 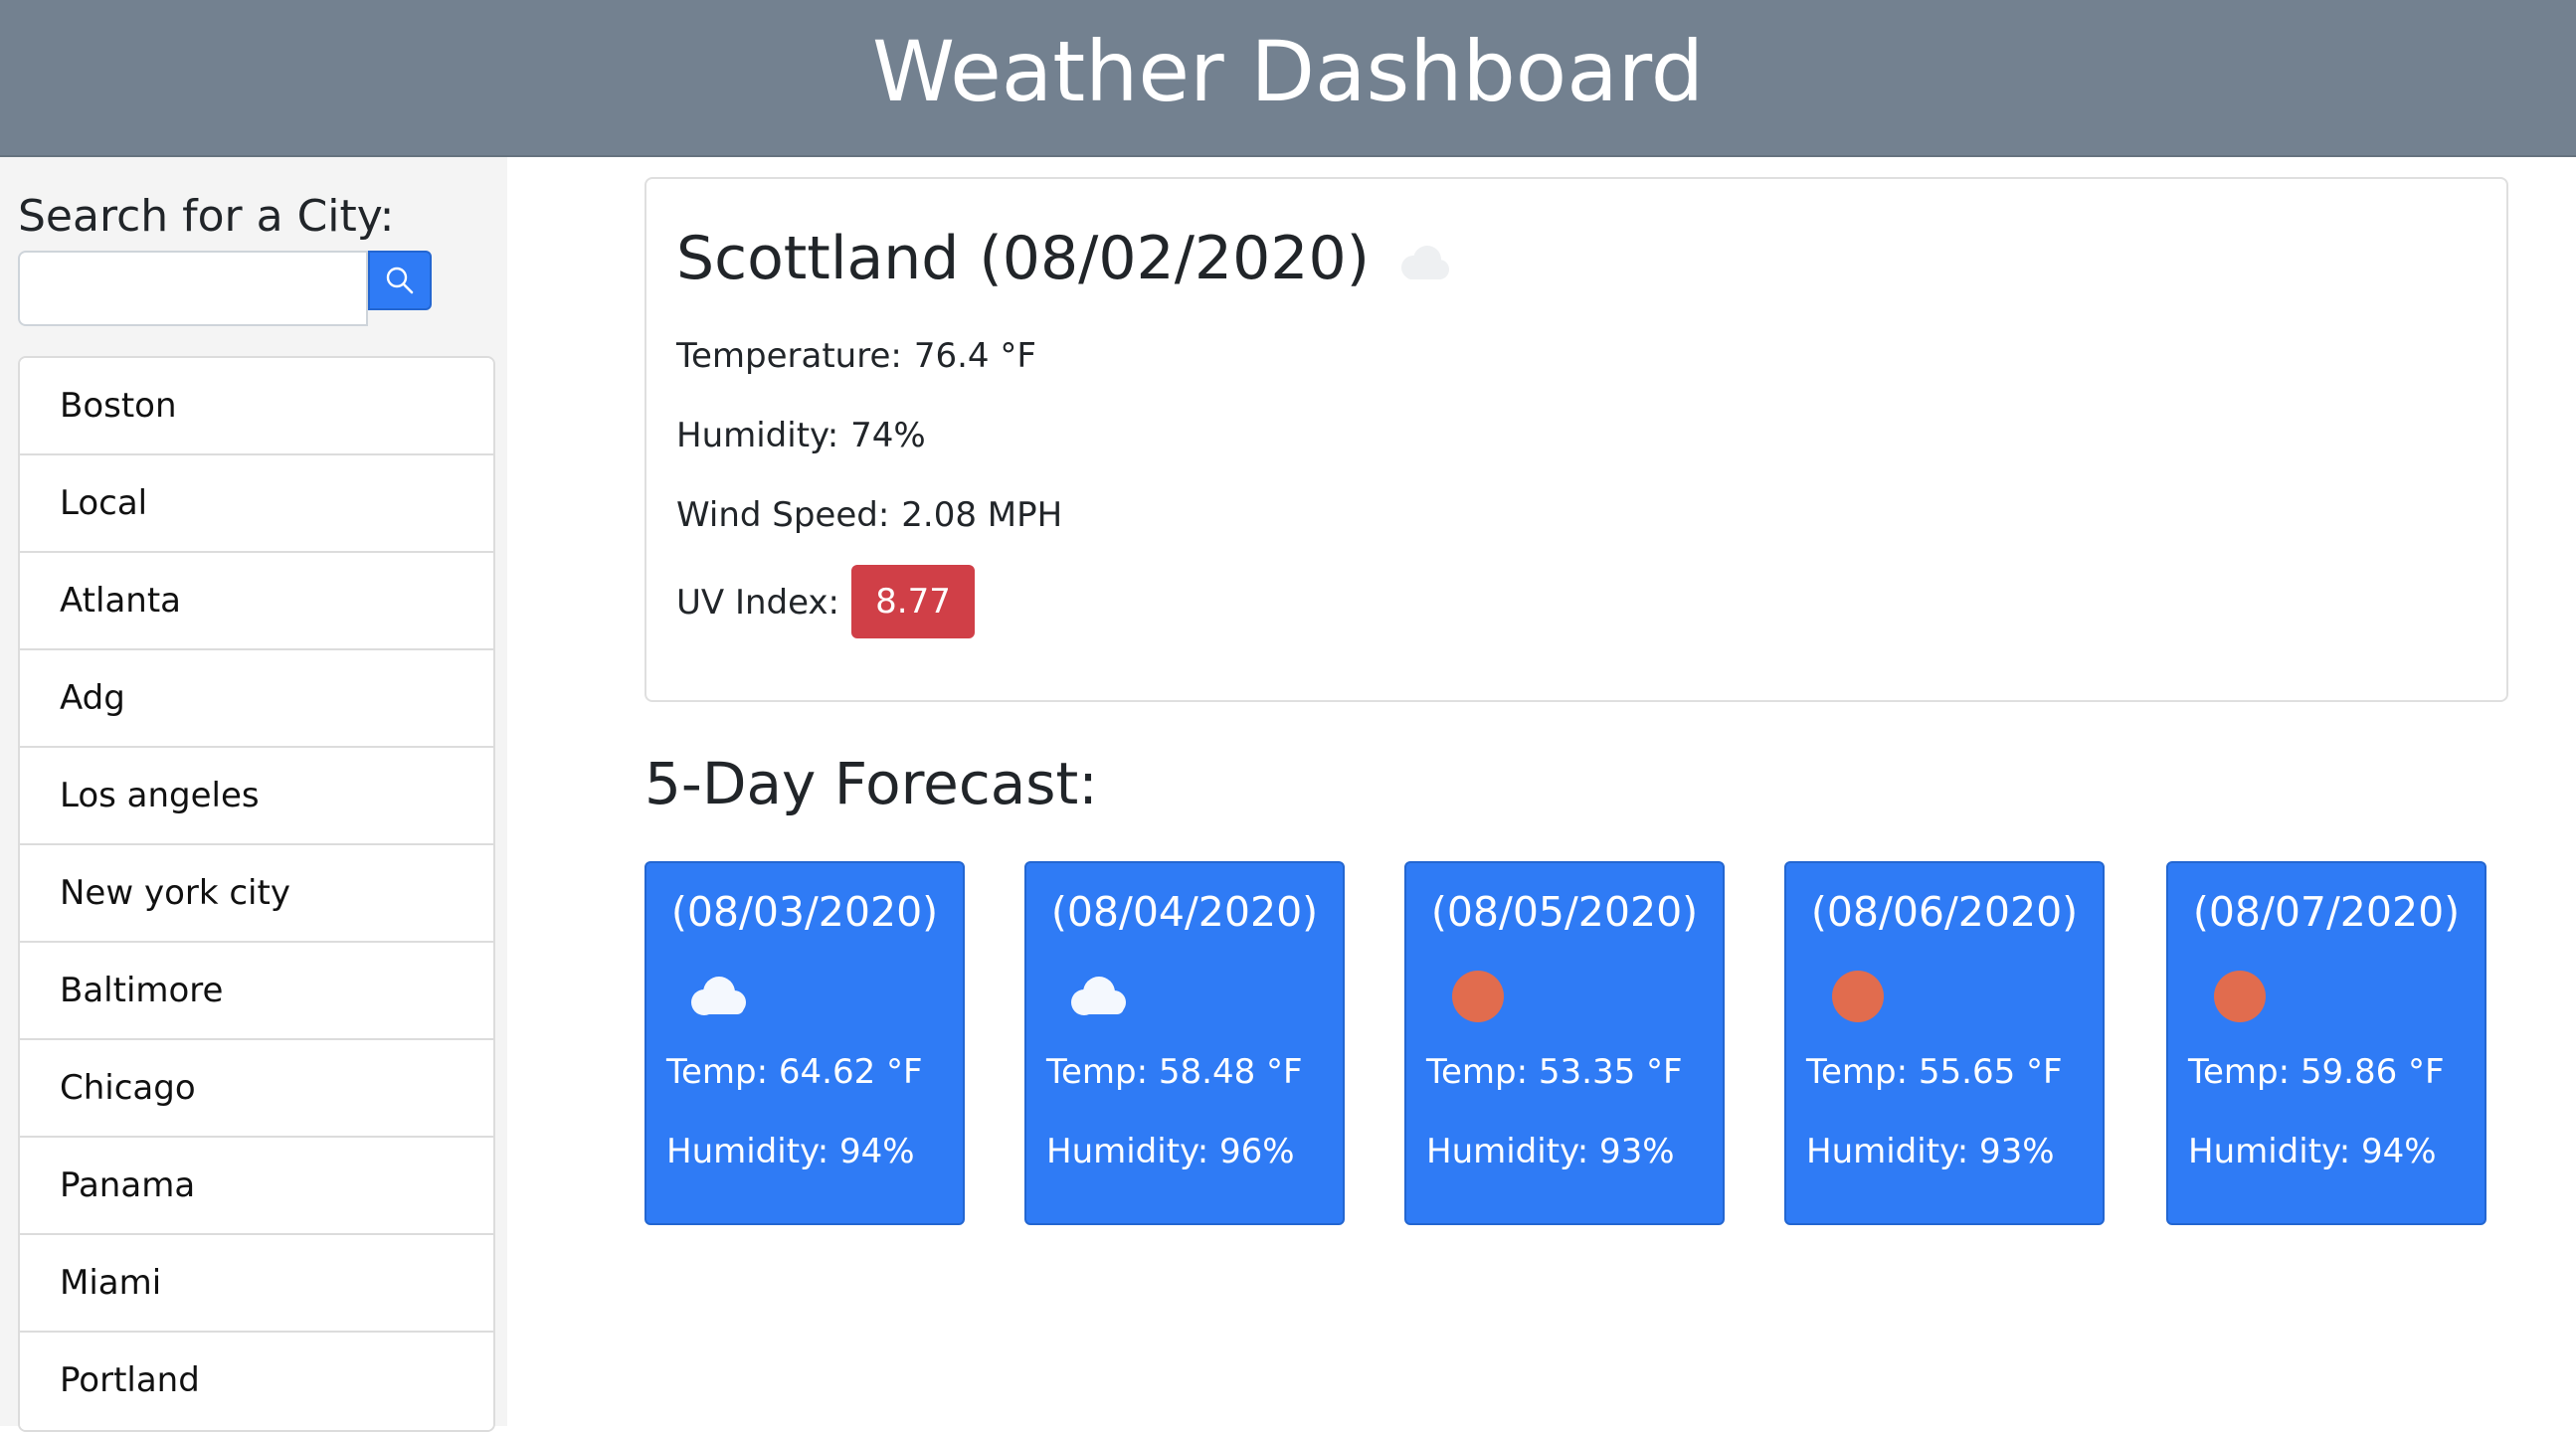 What do you see at coordinates (1934, 1072) in the screenshot?
I see `forecast-temp: Temp: 55.65 °F` at bounding box center [1934, 1072].